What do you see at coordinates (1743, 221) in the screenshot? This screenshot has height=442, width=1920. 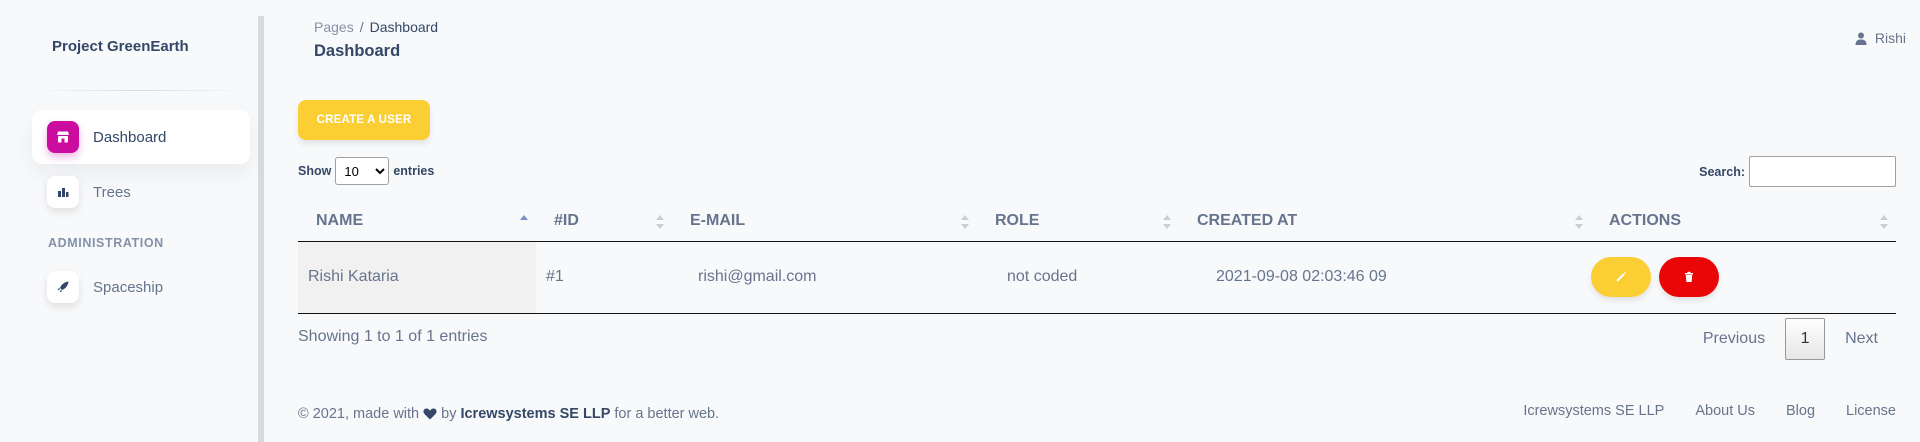 I see `column-header-actions: Actions` at bounding box center [1743, 221].